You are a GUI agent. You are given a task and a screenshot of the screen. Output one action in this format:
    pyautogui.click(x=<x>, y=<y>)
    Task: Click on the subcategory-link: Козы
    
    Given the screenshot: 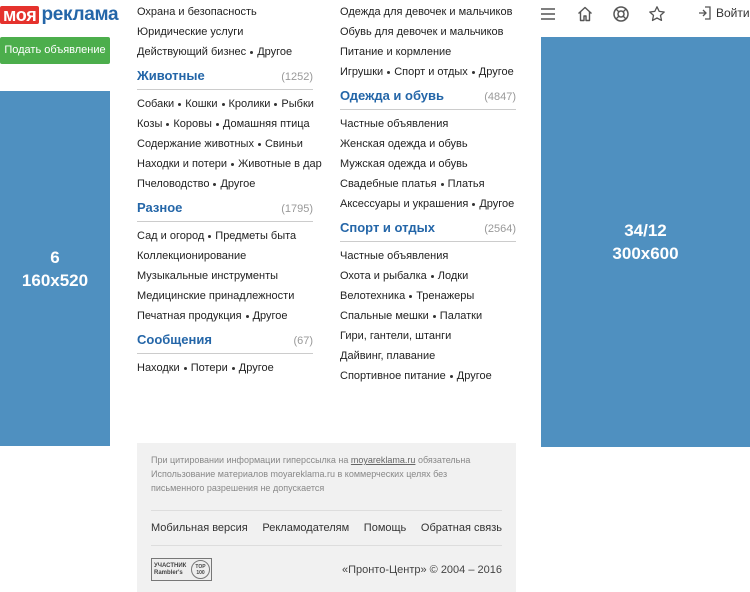 What is the action you would take?
    pyautogui.click(x=149, y=124)
    